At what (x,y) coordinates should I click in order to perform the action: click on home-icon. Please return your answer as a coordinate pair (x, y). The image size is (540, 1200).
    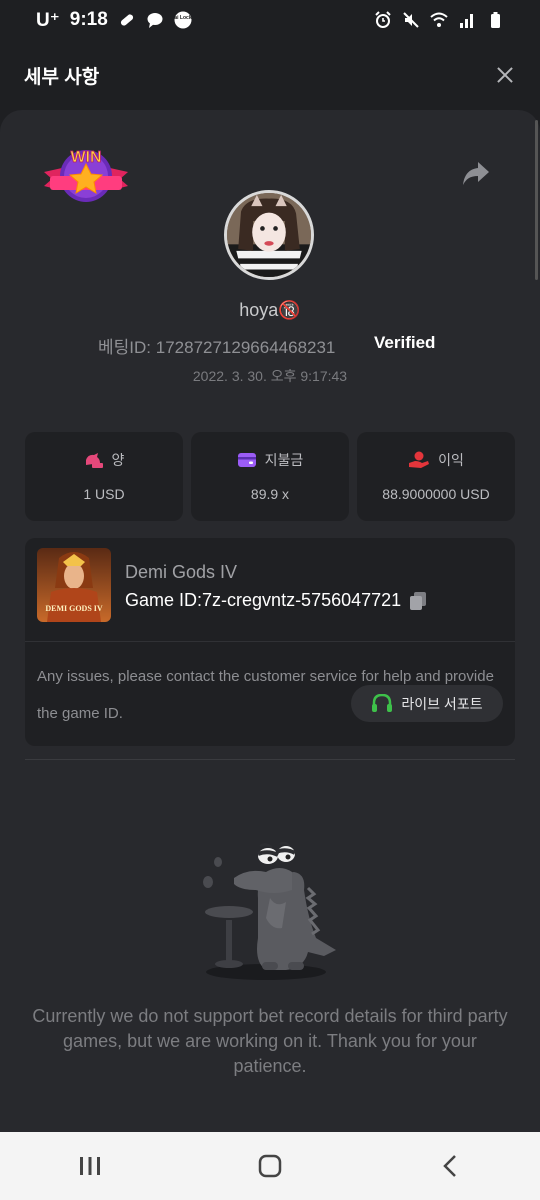
    Looking at the image, I should click on (270, 1166).